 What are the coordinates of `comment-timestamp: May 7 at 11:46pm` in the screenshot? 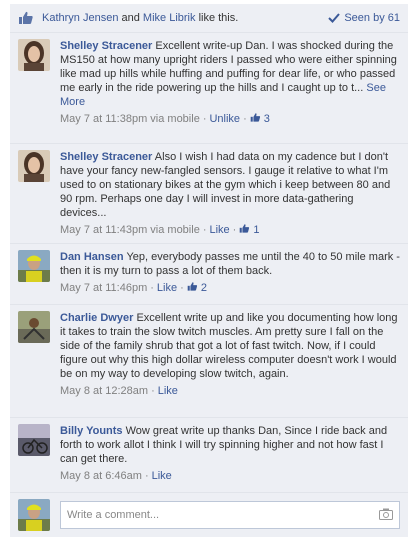 It's located at (103, 288).